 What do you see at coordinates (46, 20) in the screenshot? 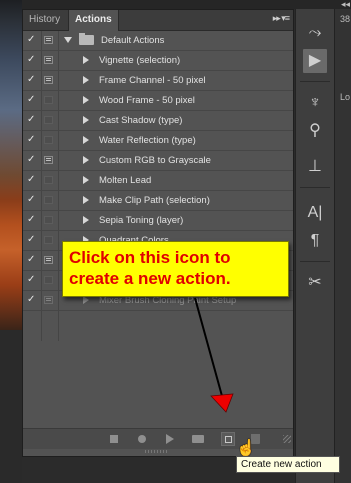
I see `tab-history: History` at bounding box center [46, 20].